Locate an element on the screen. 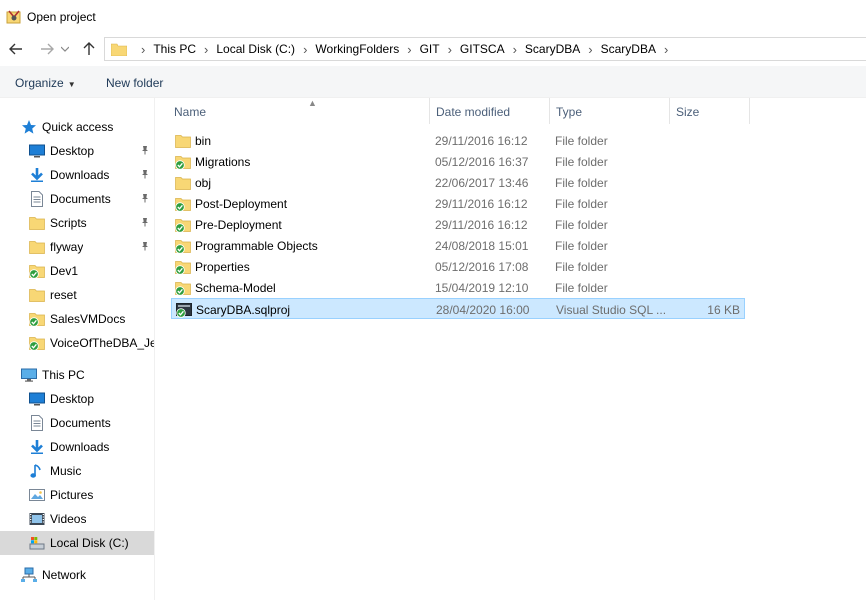  title-bar: Open project is located at coordinates (433, 17).